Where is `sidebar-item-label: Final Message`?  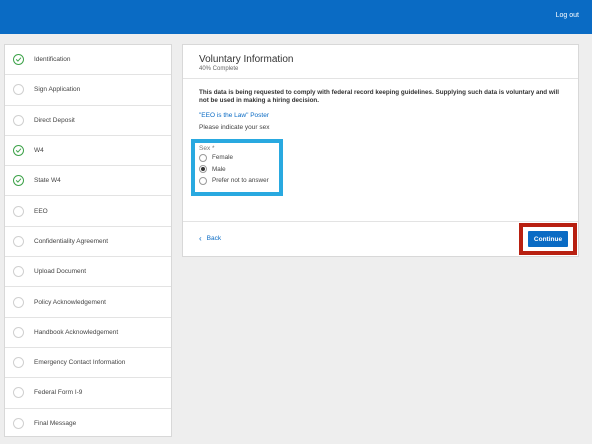 sidebar-item-label: Final Message is located at coordinates (55, 424).